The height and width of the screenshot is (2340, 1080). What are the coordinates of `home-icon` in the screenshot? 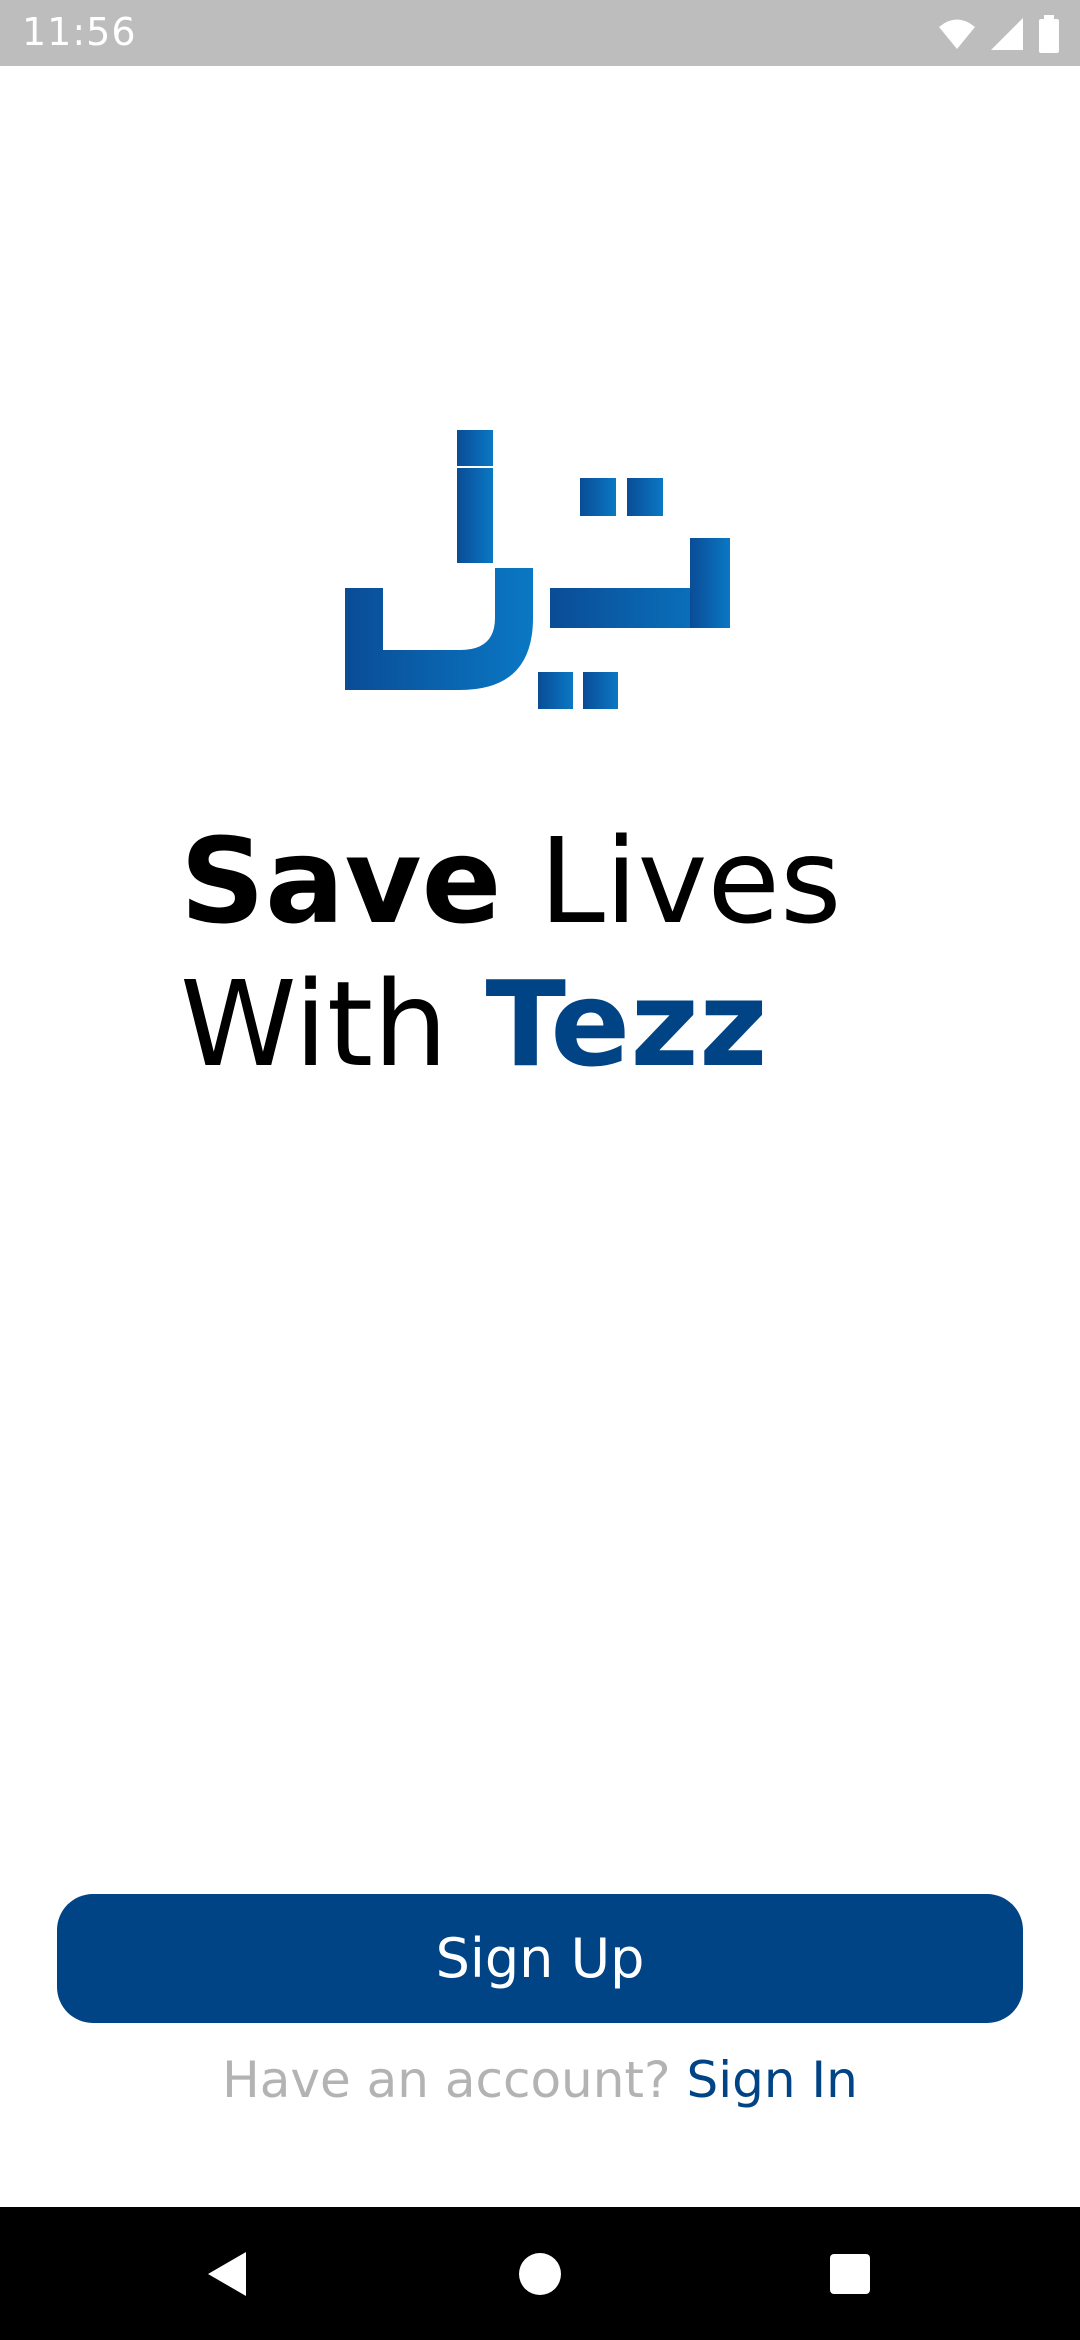 It's located at (540, 2273).